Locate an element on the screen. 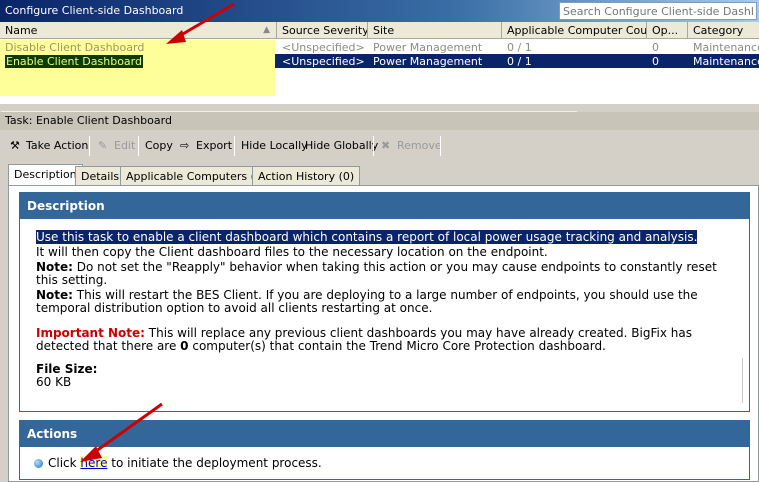 This screenshot has height=482, width=759. important-count: 0 is located at coordinates (184, 346).